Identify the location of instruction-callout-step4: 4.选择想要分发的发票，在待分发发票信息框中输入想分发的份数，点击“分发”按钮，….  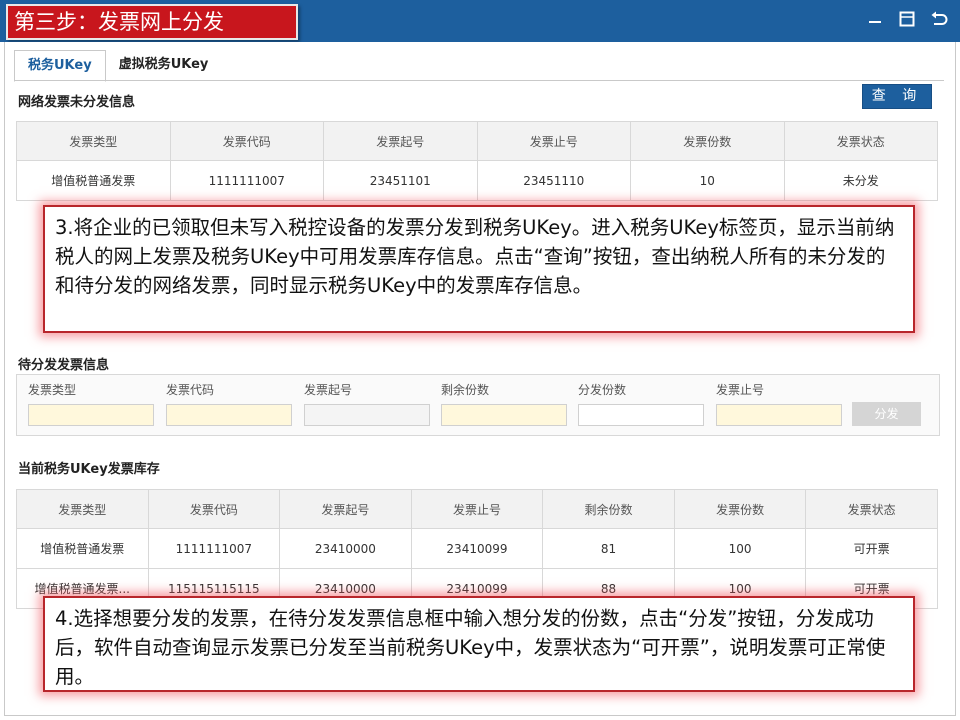
(479, 644).